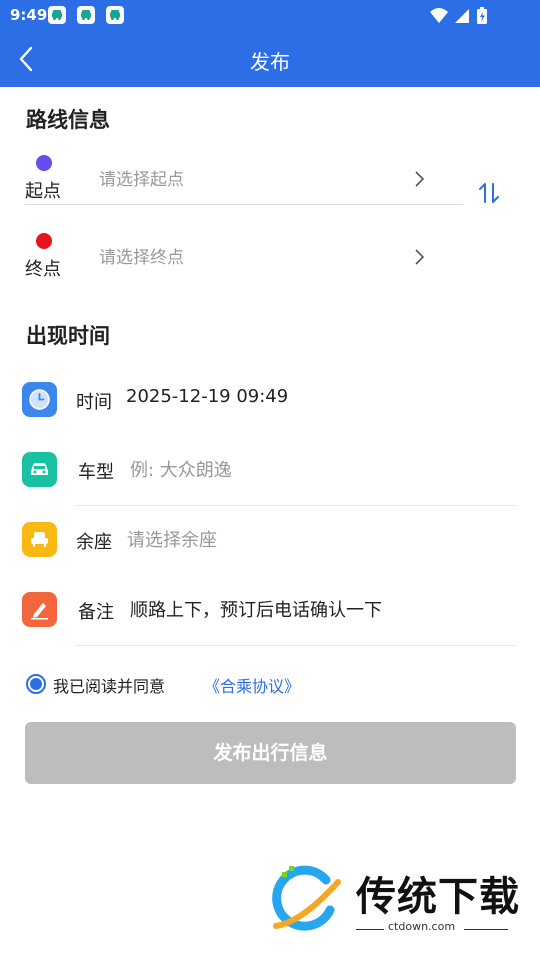 The width and height of the screenshot is (540, 960). Describe the element at coordinates (68, 120) in the screenshot. I see `route-section-title: 路线信息` at that location.